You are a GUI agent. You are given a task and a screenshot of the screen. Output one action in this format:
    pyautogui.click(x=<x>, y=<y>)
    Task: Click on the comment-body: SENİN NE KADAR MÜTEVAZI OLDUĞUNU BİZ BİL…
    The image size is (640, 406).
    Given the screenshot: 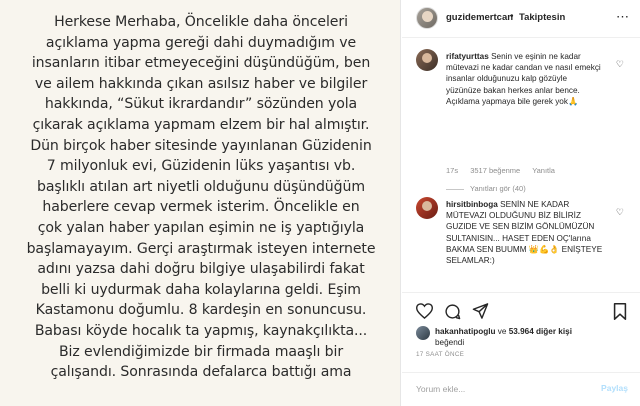 What is the action you would take?
    pyautogui.click(x=524, y=233)
    